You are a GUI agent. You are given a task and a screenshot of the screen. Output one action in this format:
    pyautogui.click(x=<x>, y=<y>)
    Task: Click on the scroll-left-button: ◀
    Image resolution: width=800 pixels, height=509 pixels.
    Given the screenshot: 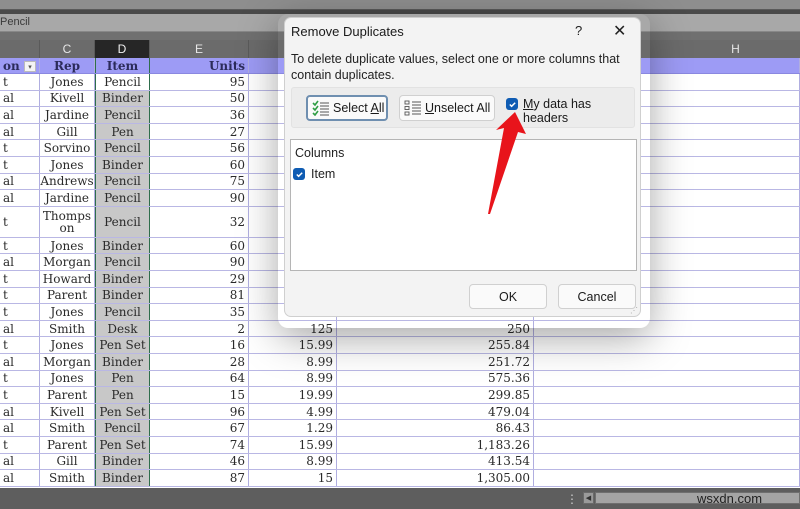 What is the action you would take?
    pyautogui.click(x=588, y=498)
    